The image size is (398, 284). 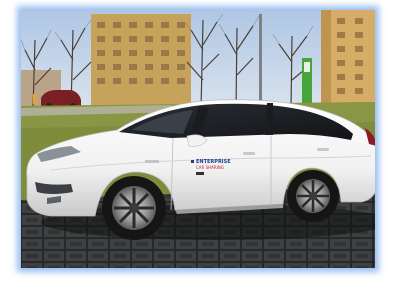 I want to click on street-pole, so click(x=260, y=60).